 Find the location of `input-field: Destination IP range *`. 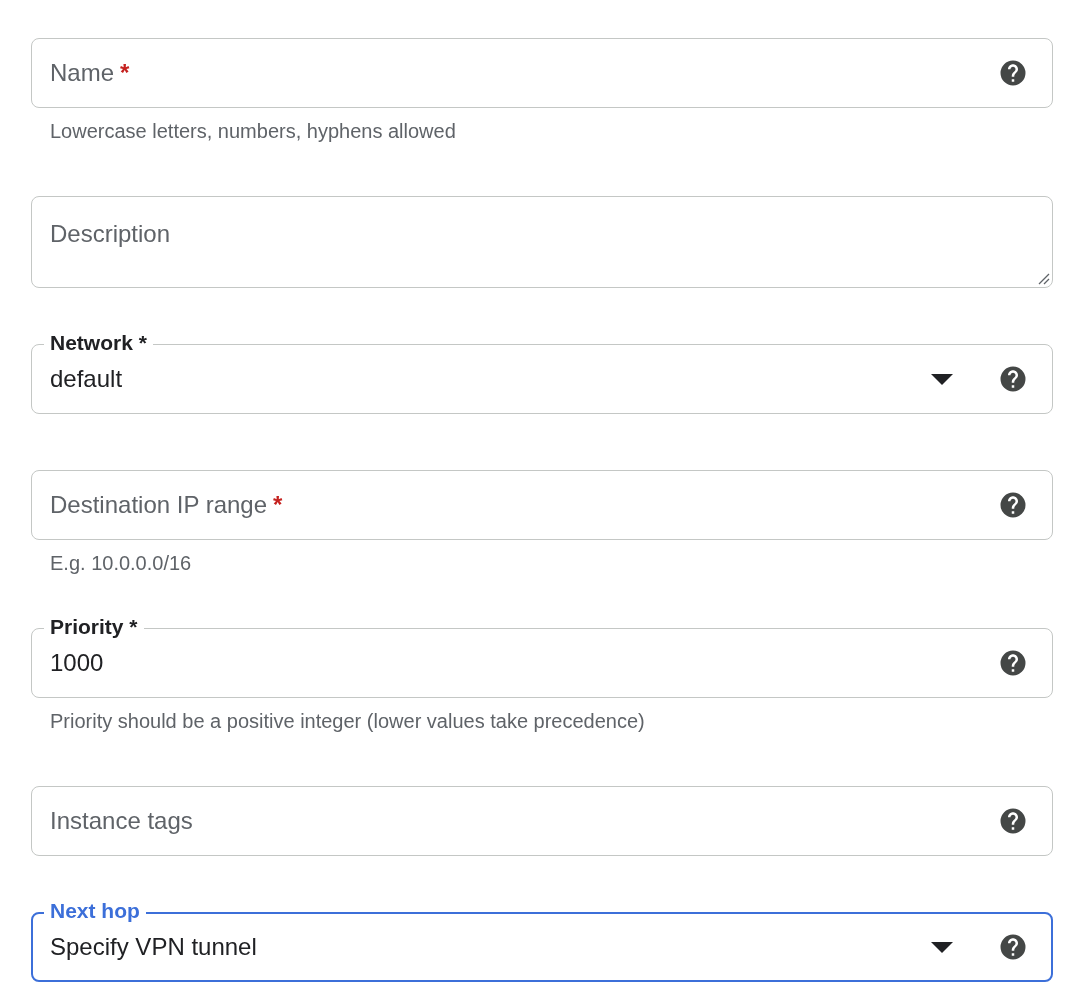

input-field: Destination IP range * is located at coordinates (542, 505).